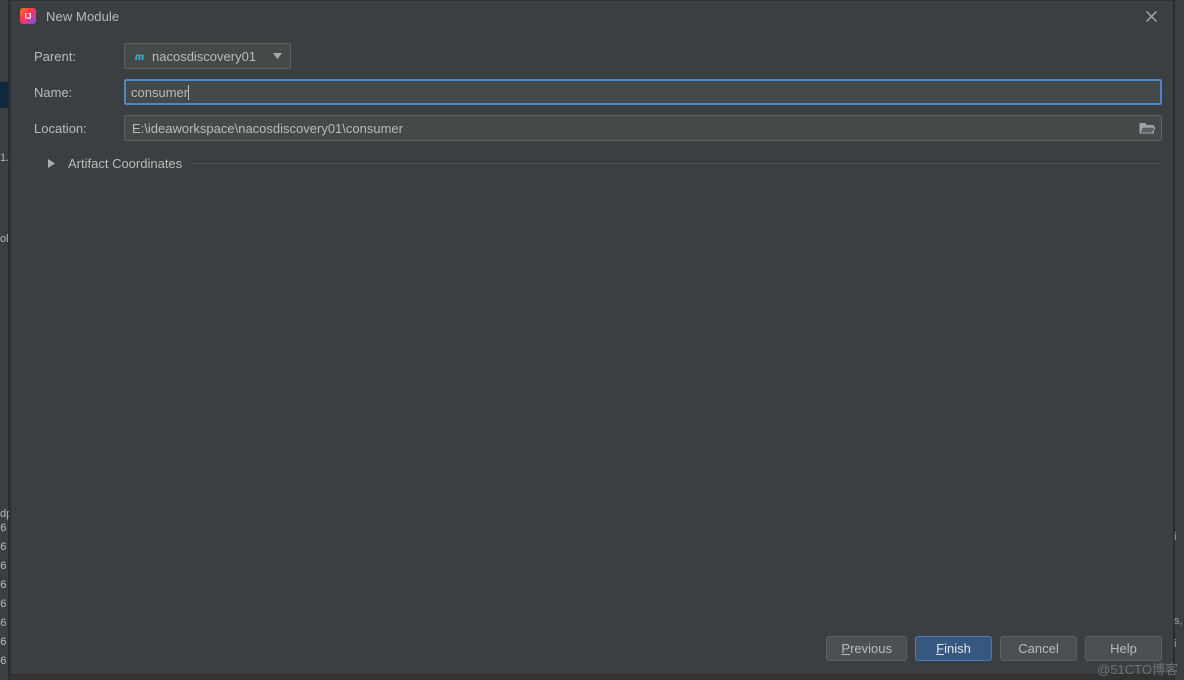 This screenshot has width=1184, height=680. I want to click on cancel-label: Cancel, so click(1038, 648).